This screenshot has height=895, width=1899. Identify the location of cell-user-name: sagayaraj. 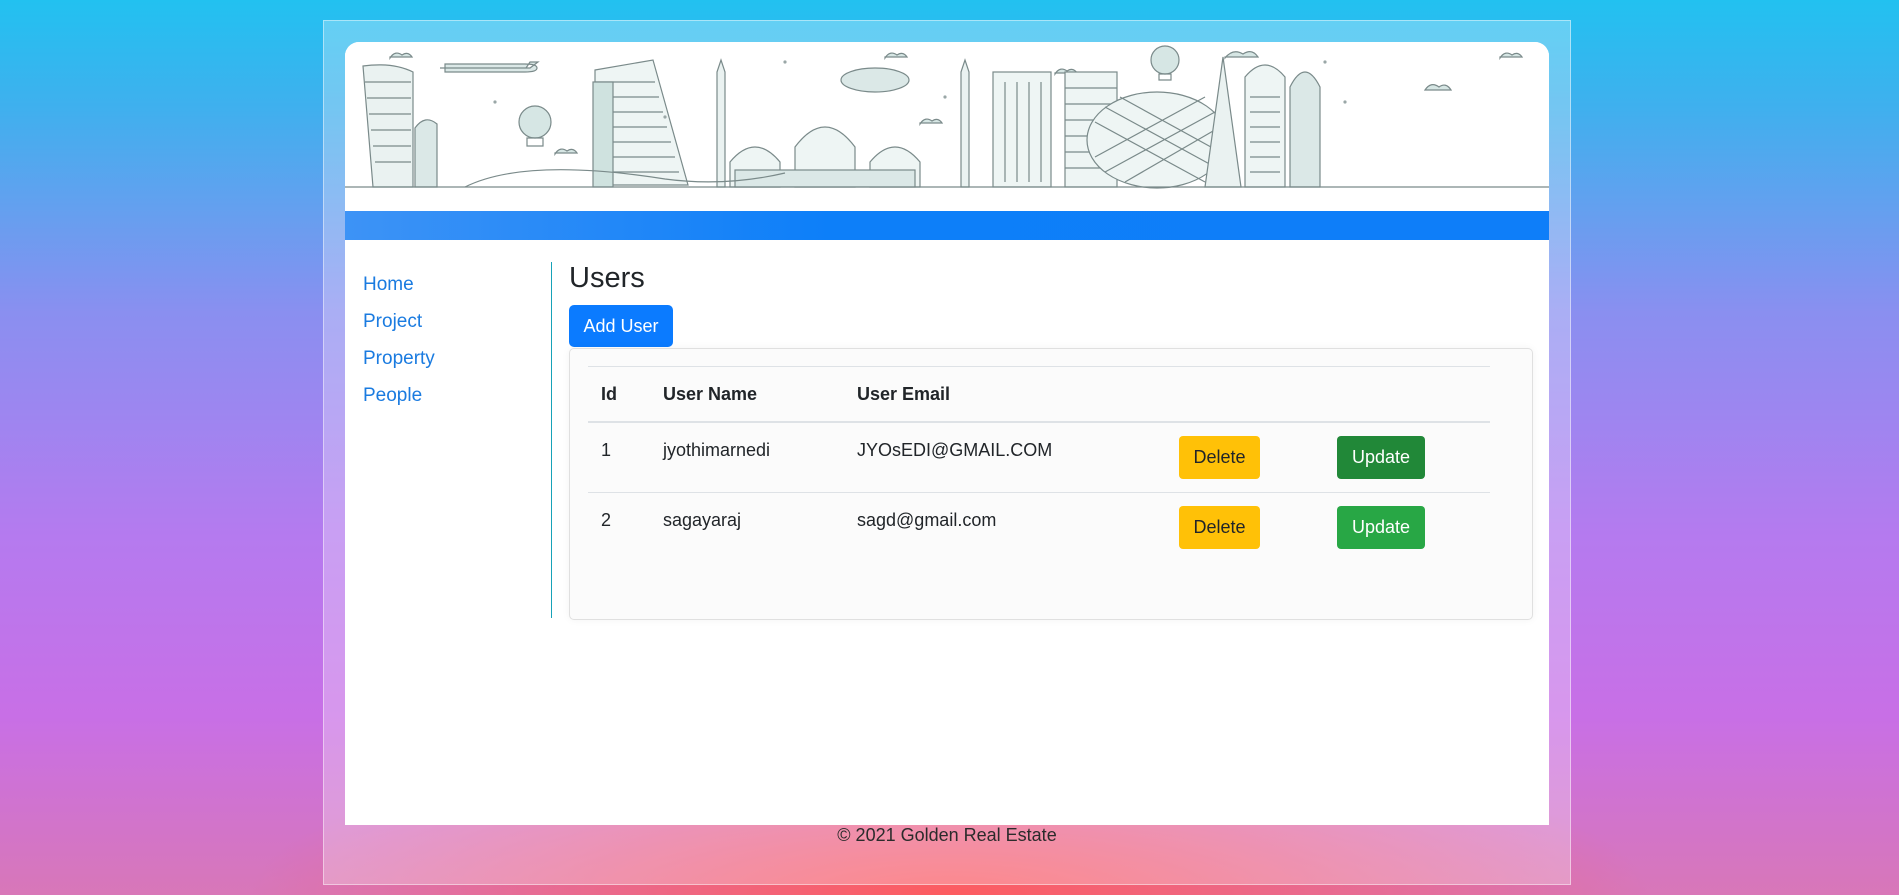
(747, 528).